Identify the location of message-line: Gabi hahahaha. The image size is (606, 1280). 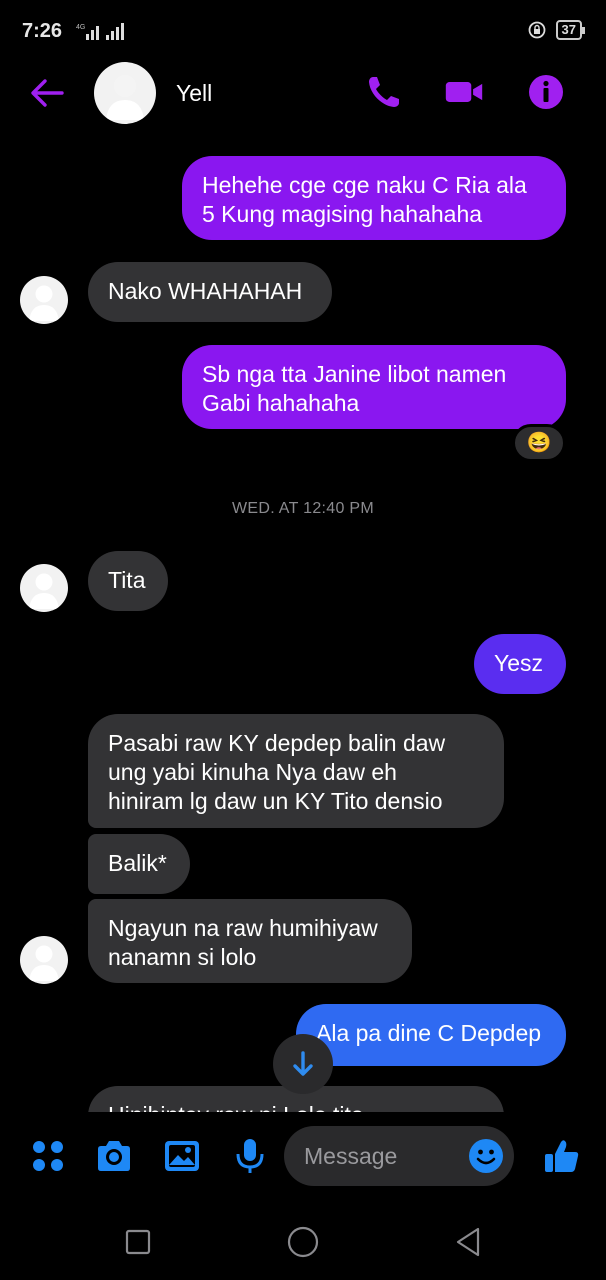
(281, 403).